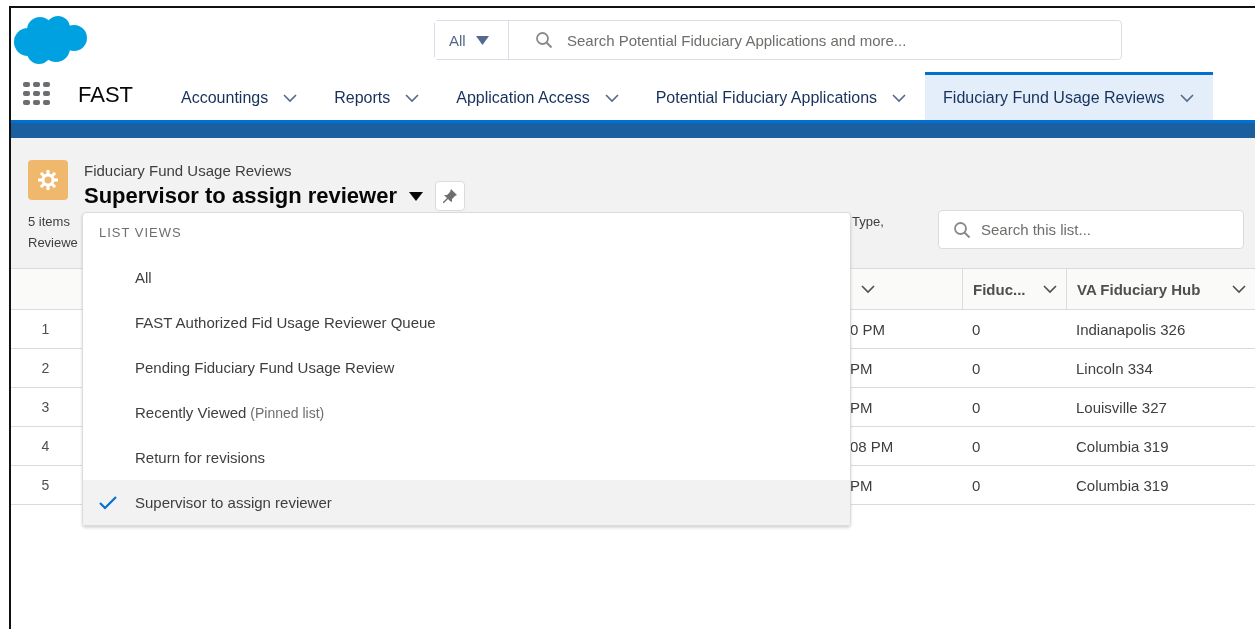 Image resolution: width=1255 pixels, height=629 pixels. Describe the element at coordinates (45, 329) in the screenshot. I see `row-number: 1` at that location.